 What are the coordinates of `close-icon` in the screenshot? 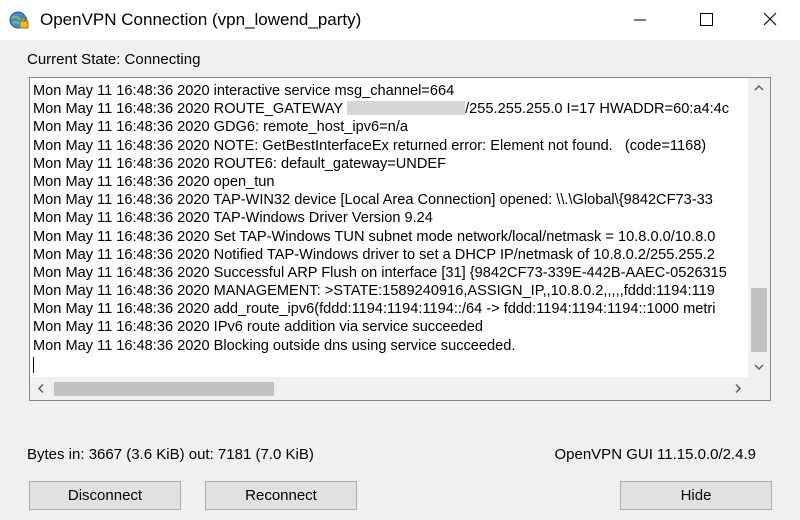 It's located at (770, 19).